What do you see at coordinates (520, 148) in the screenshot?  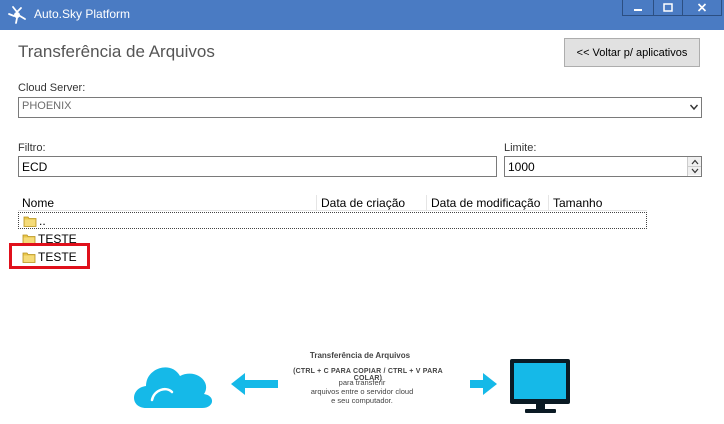 I see `limit-label: Limite:` at bounding box center [520, 148].